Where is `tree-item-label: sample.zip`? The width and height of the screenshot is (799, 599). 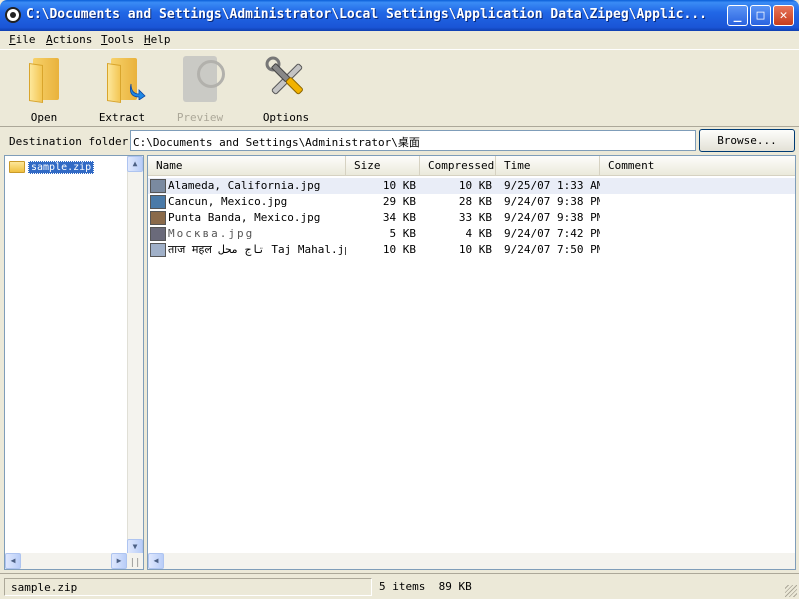
tree-item-label: sample.zip is located at coordinates (61, 167).